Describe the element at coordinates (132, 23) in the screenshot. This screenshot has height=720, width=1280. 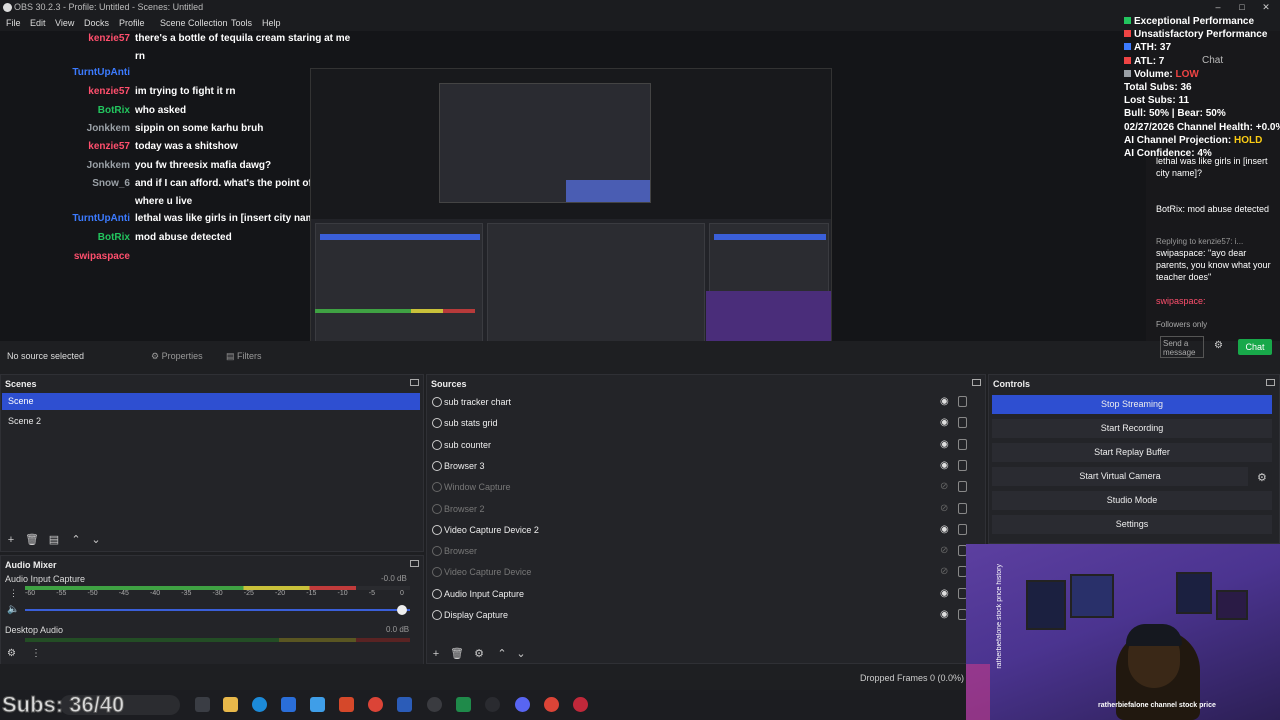
I see `menu-profile: Profile` at that location.